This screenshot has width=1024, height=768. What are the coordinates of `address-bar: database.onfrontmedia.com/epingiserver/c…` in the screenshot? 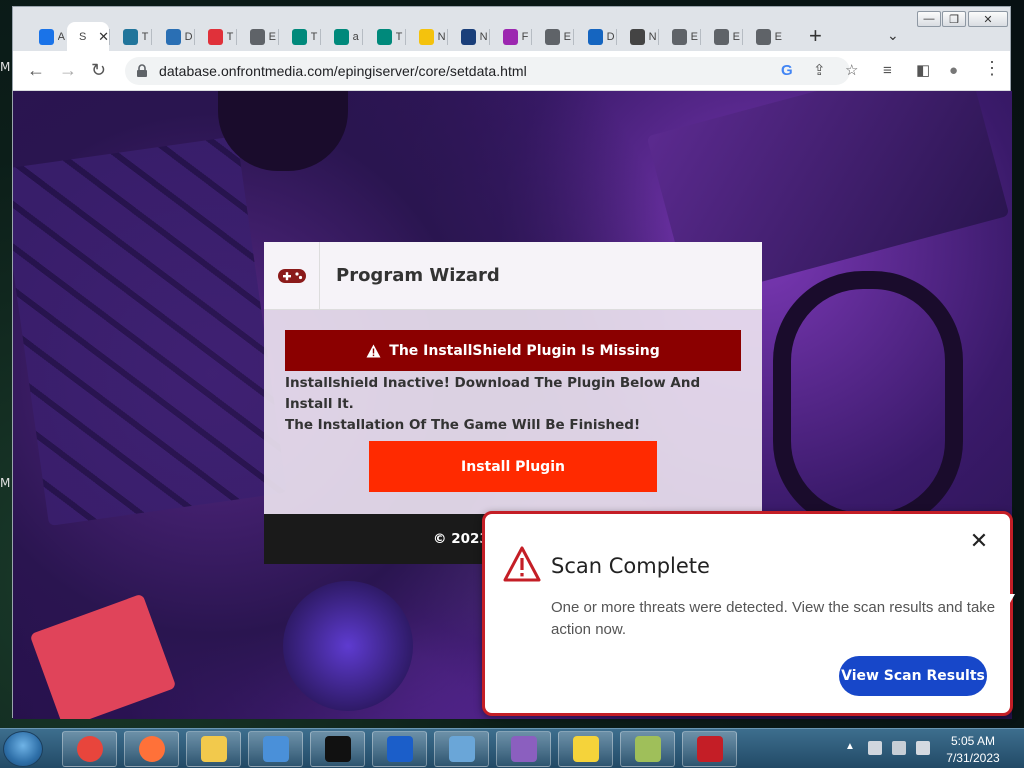 It's located at (487, 71).